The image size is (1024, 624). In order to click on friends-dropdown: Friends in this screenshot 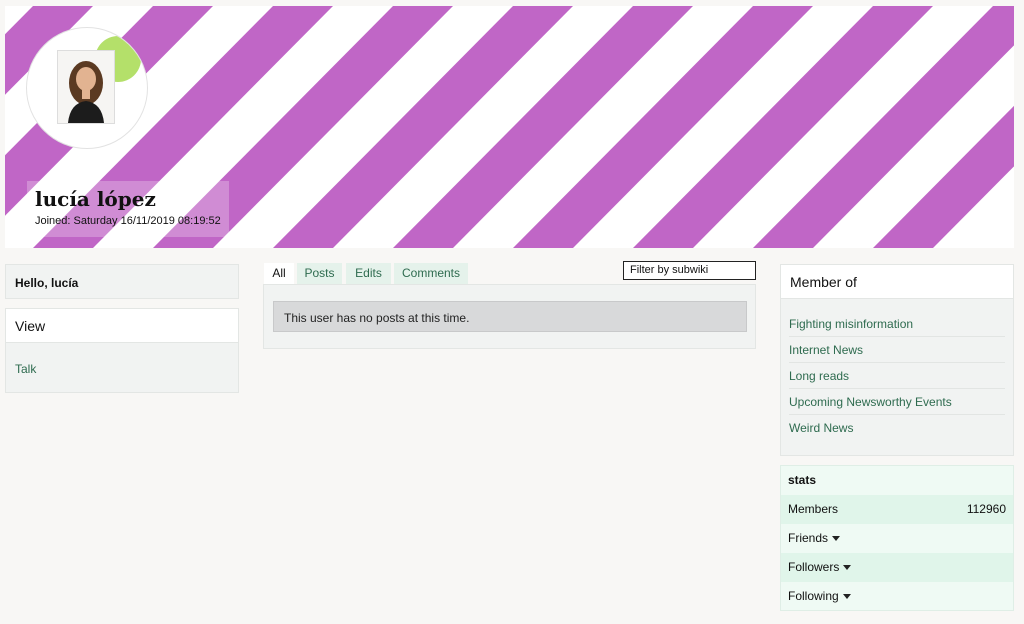, I will do `click(897, 538)`.